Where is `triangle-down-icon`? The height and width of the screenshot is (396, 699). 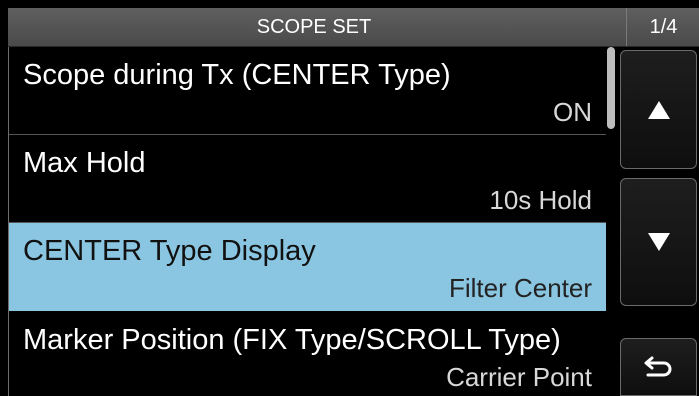 triangle-down-icon is located at coordinates (658, 242).